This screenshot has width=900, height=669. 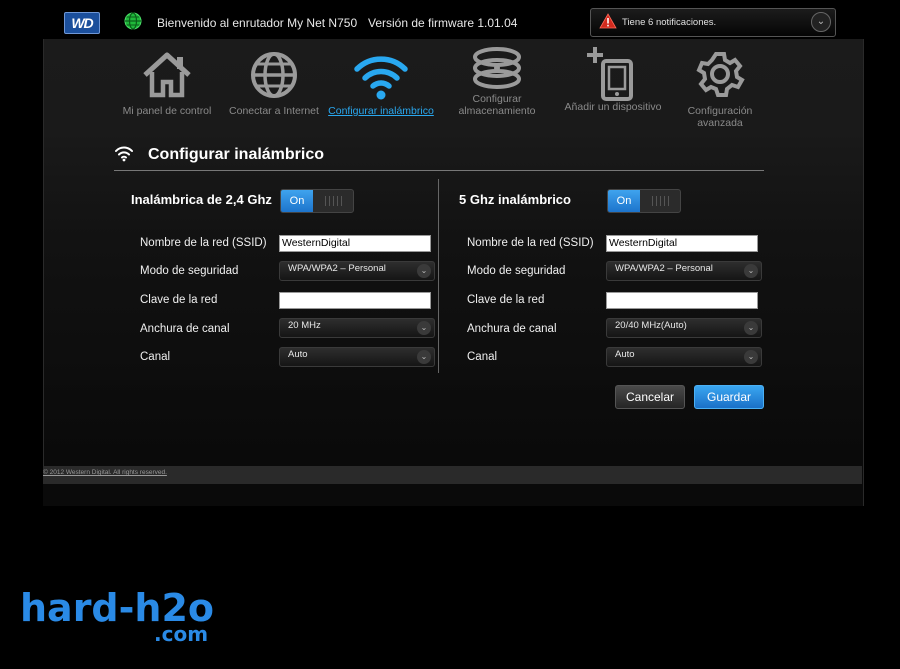 I want to click on nav-advanced-settings: Configuración avanzada, so click(x=720, y=89).